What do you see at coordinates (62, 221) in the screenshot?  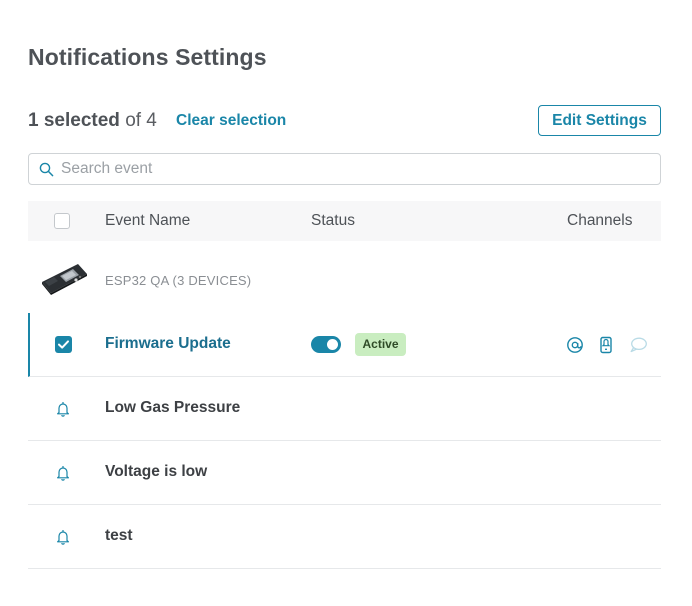 I see `select-all-checkbox` at bounding box center [62, 221].